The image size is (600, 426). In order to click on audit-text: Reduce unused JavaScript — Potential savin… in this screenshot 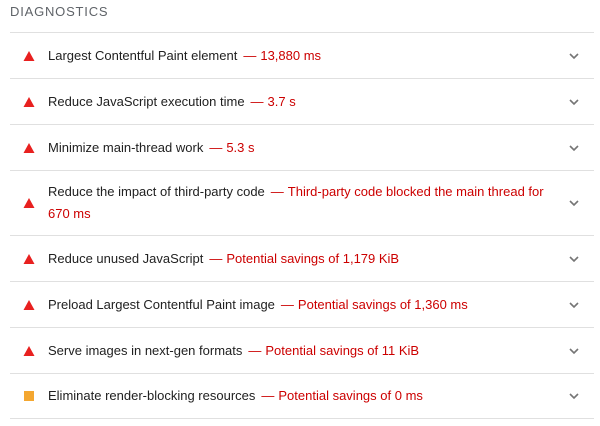, I will do `click(296, 259)`.